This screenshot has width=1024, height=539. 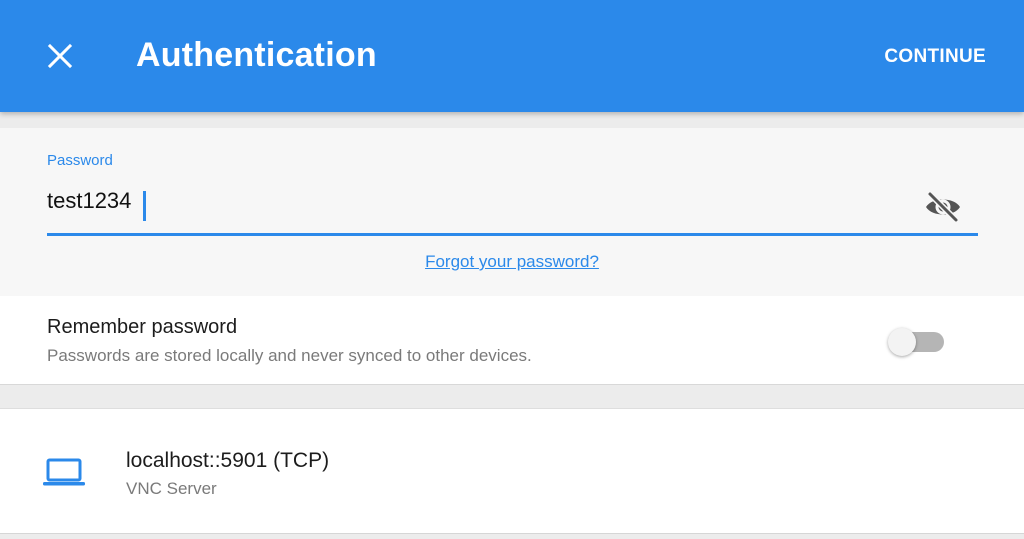 I want to click on close-button, so click(x=60, y=56).